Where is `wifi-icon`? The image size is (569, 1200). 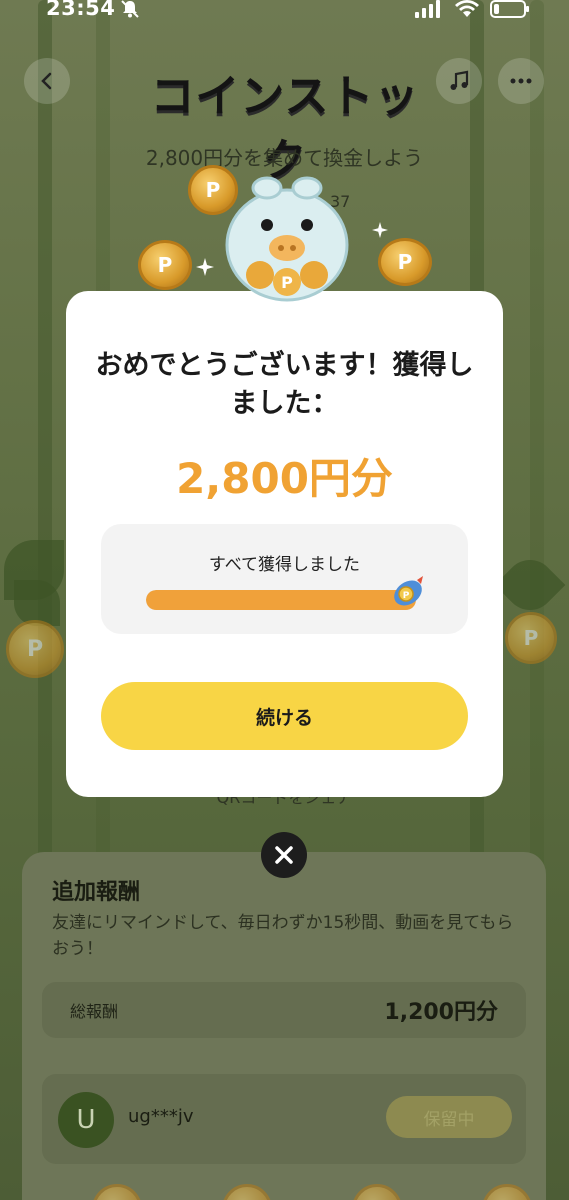
wifi-icon is located at coordinates (467, 8).